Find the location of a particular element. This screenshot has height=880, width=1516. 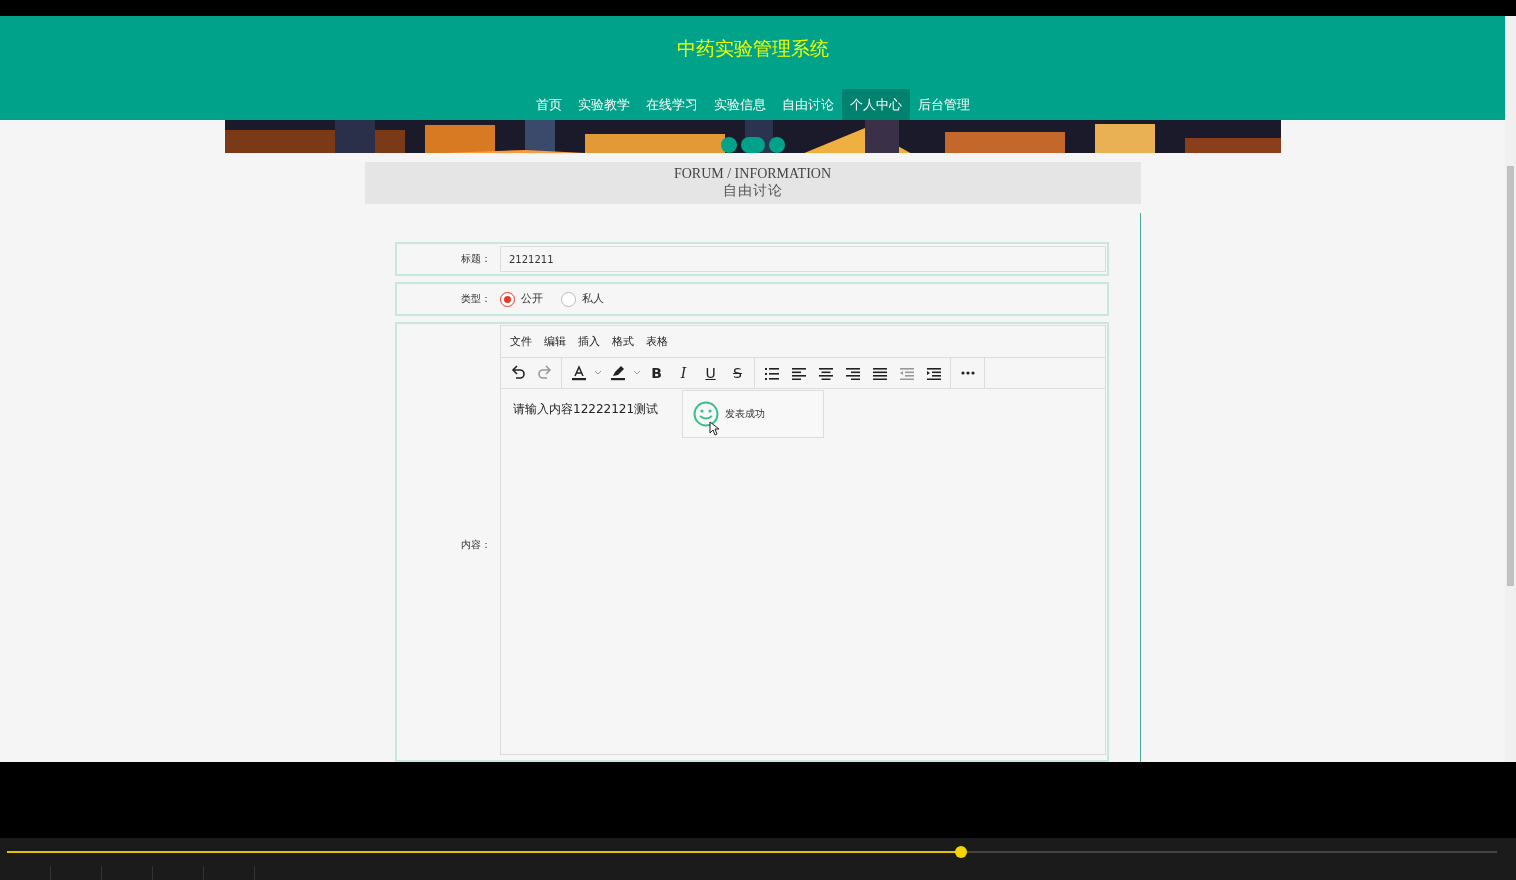

menu-item: 表格 is located at coordinates (657, 341).